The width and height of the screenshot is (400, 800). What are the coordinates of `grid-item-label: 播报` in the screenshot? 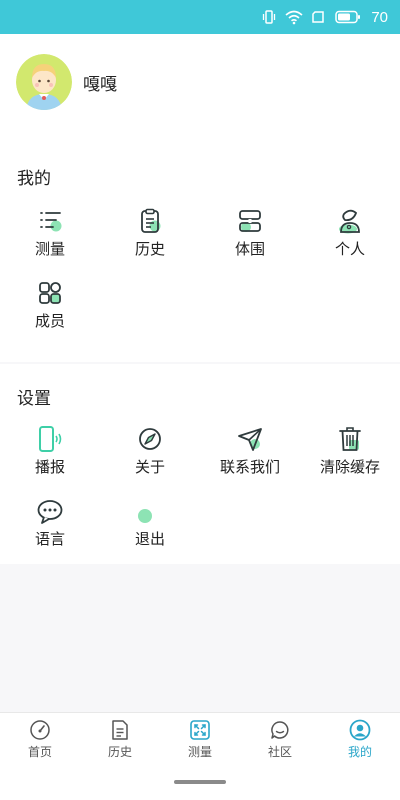 It's located at (49, 467).